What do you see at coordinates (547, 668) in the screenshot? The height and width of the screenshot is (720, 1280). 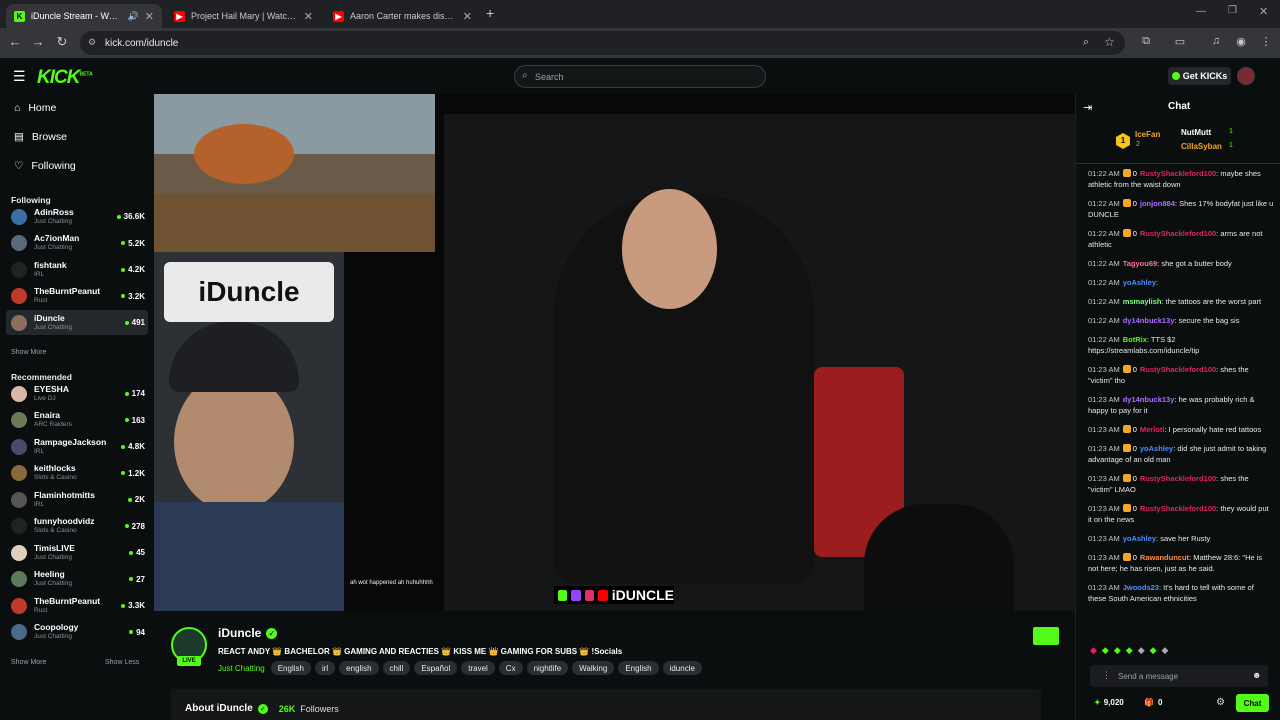 I see `stream-tag: nightlife` at bounding box center [547, 668].